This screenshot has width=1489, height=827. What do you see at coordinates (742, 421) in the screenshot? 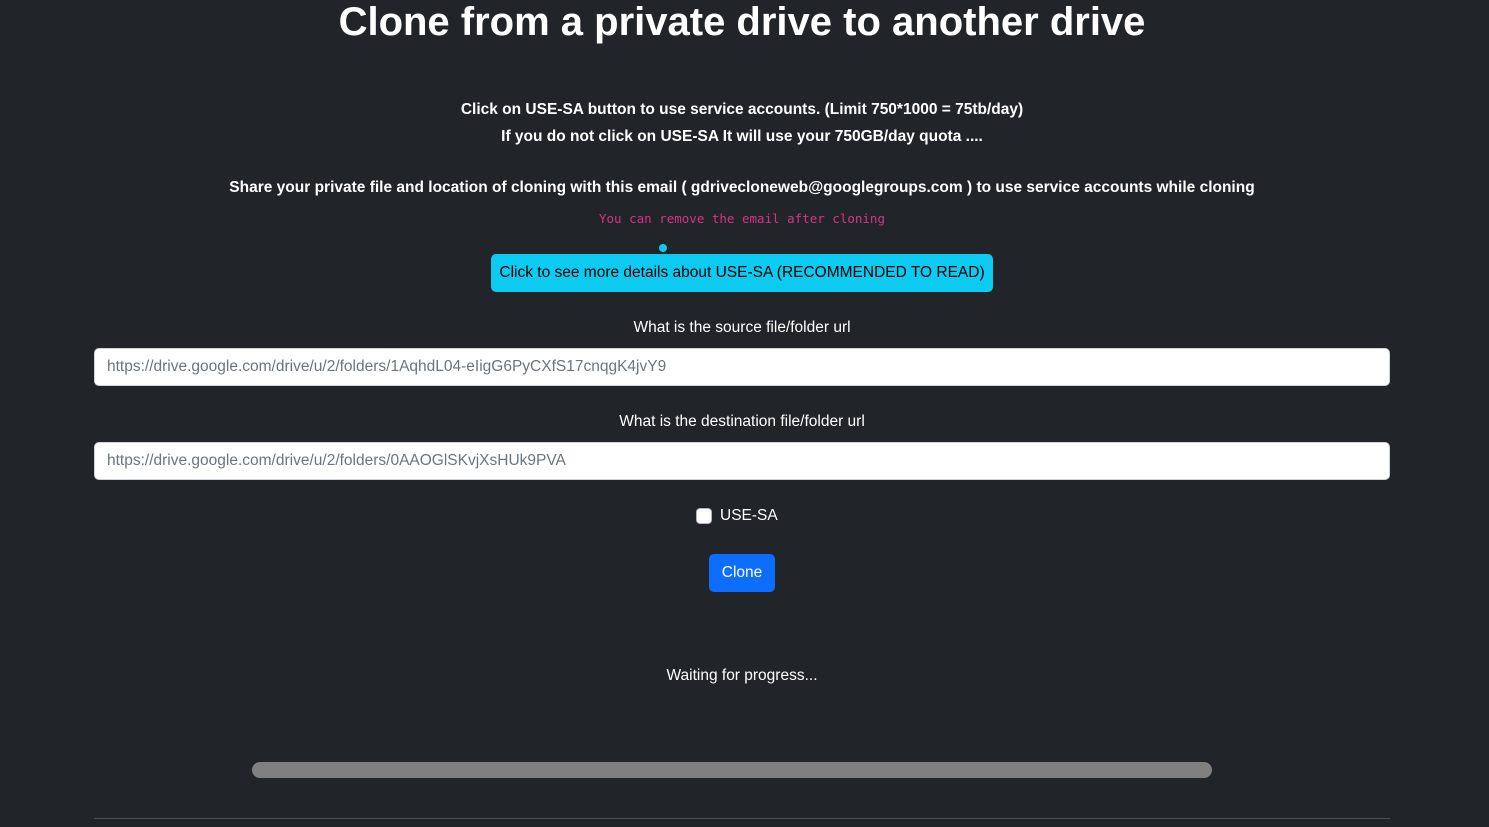
I see `destination-url-label: What is the destination file/folder url` at bounding box center [742, 421].